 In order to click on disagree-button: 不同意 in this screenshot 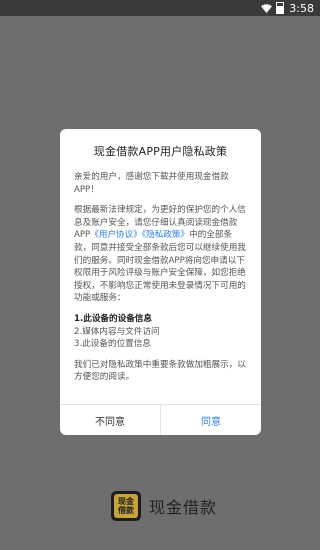, I will do `click(110, 420)`.